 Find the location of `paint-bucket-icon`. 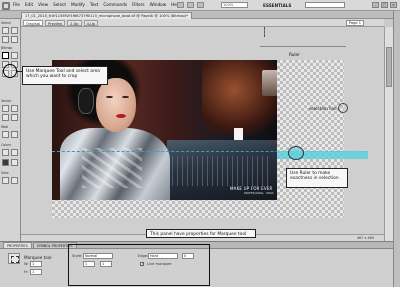

paint-bucket-icon is located at coordinates (14, 152).